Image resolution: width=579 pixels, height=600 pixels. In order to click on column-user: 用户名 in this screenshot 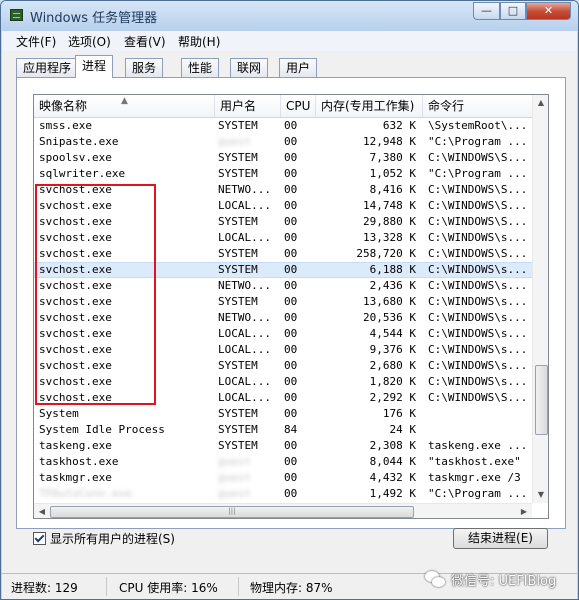, I will do `click(248, 106)`.